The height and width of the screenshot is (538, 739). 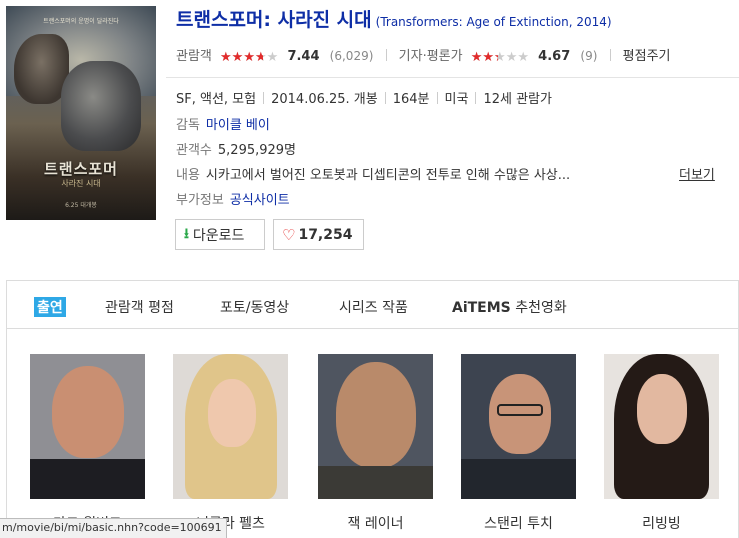 I want to click on critic-rating-count: (9), so click(x=589, y=56).